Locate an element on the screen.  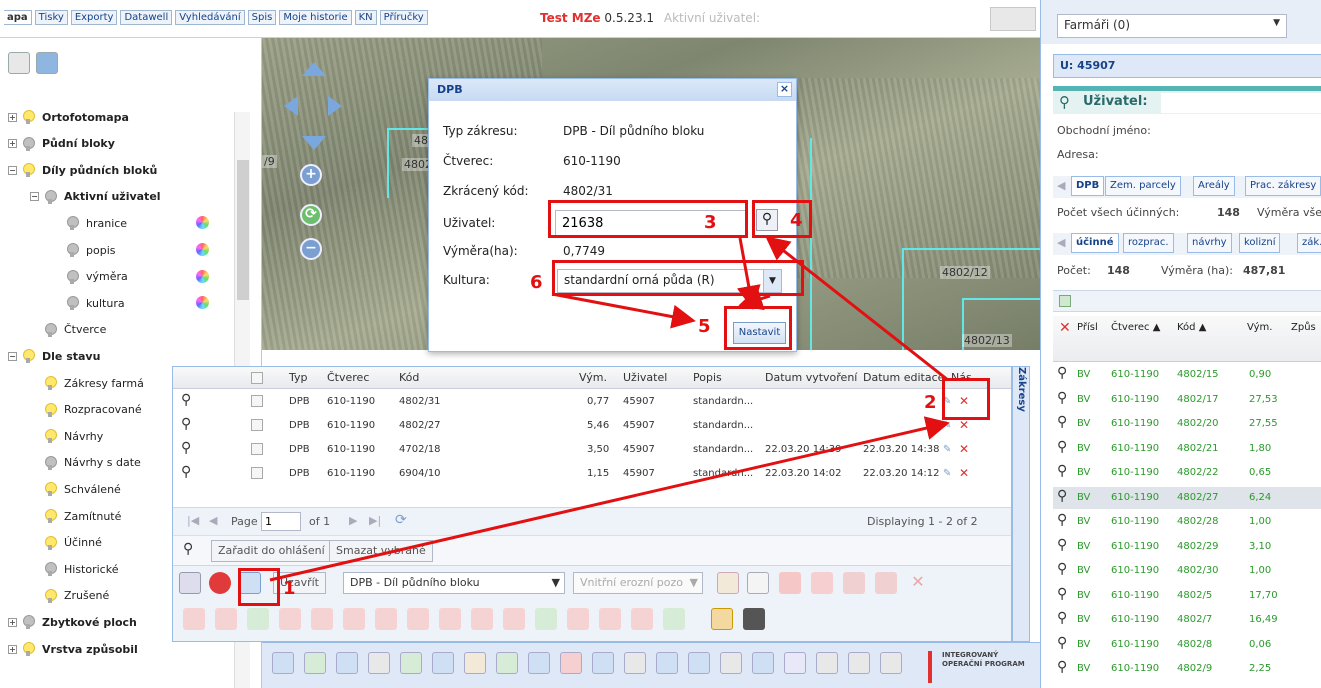
user-tab: U: 45907 is located at coordinates (1187, 66).